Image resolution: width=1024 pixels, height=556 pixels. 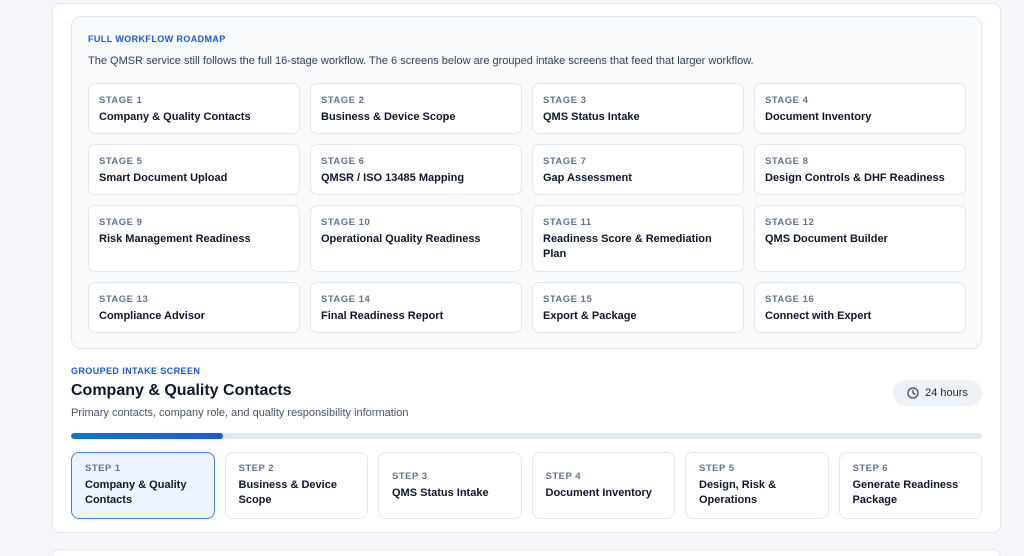 What do you see at coordinates (905, 492) in the screenshot?
I see `step-title: Generate Readiness Package` at bounding box center [905, 492].